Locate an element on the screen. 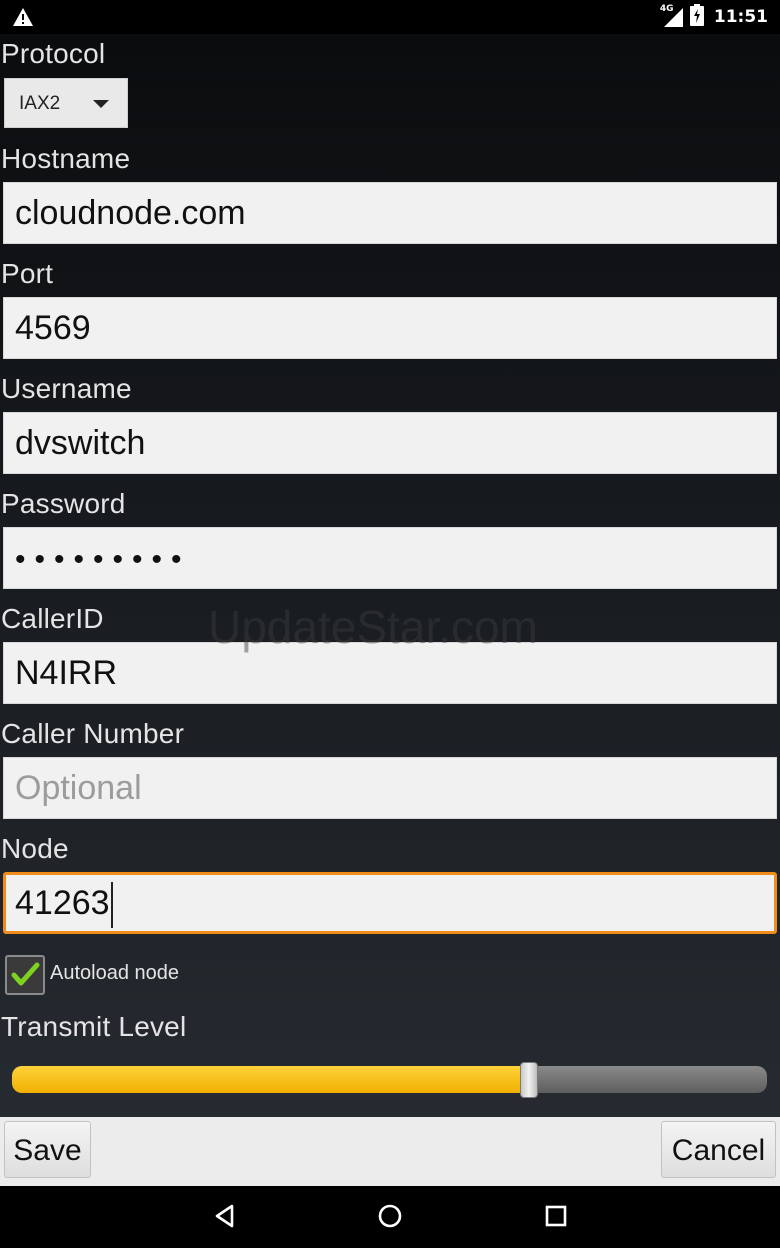 This screenshot has height=1248, width=780. password-masked-value: ••••••••• is located at coordinates (103, 559).